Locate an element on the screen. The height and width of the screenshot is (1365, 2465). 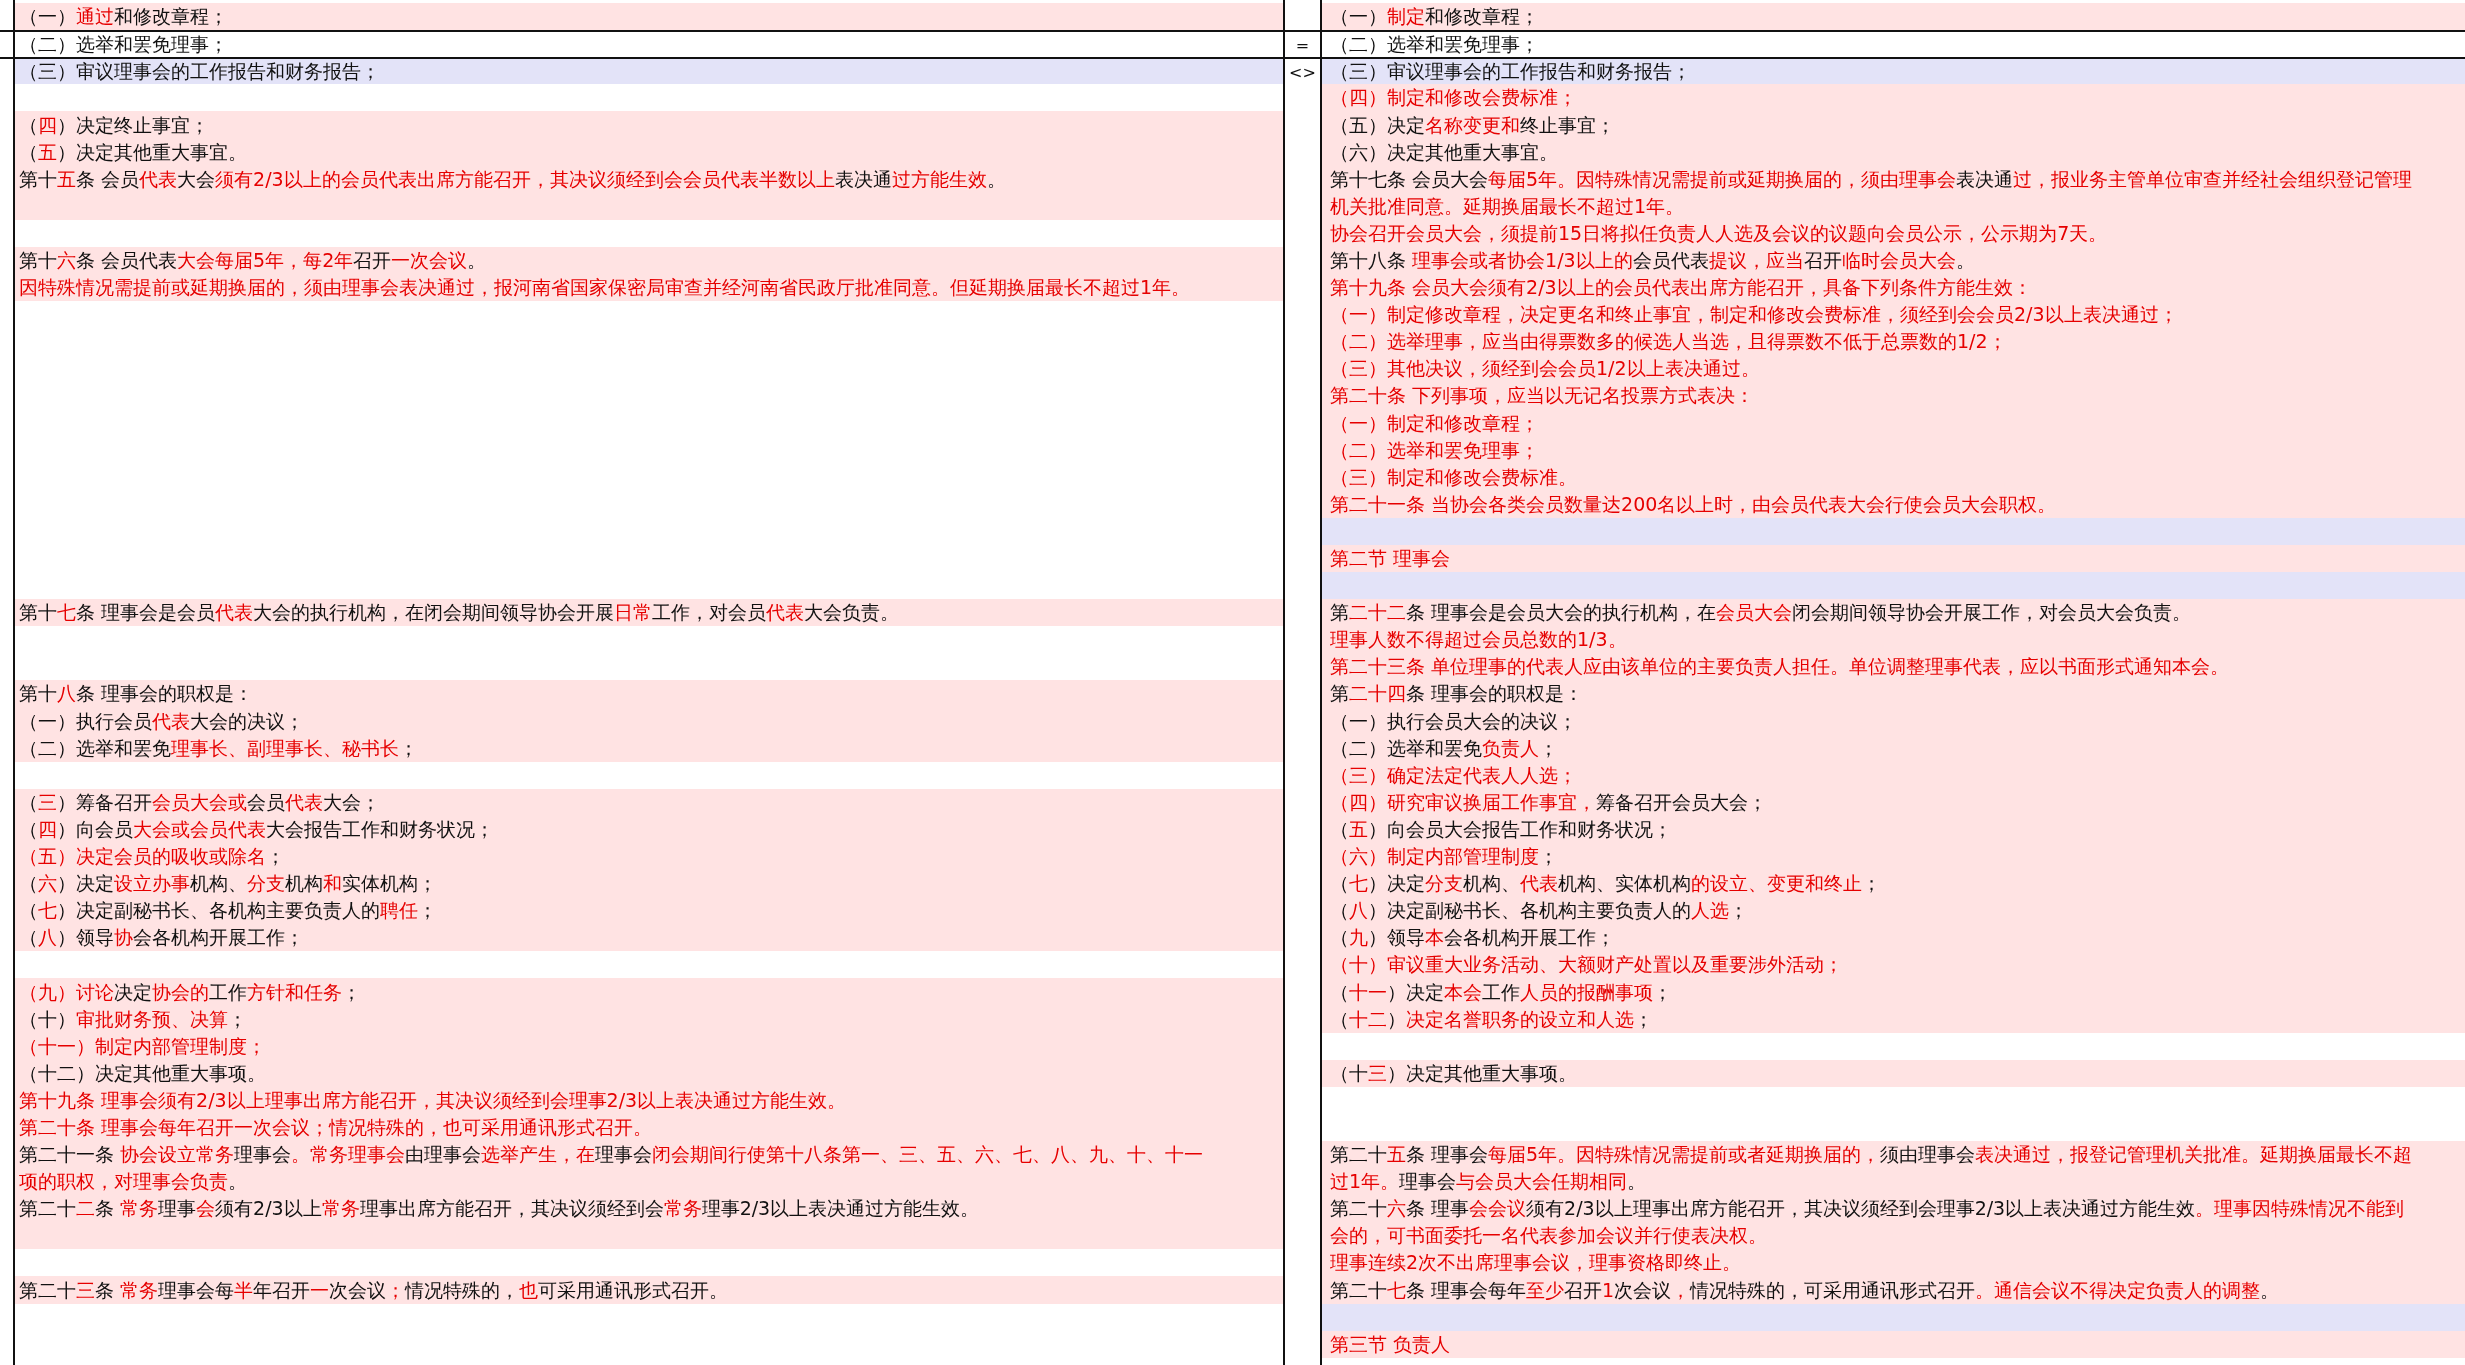
diff-line: （十一）制定内部管理制度； is located at coordinates (142, 1046).